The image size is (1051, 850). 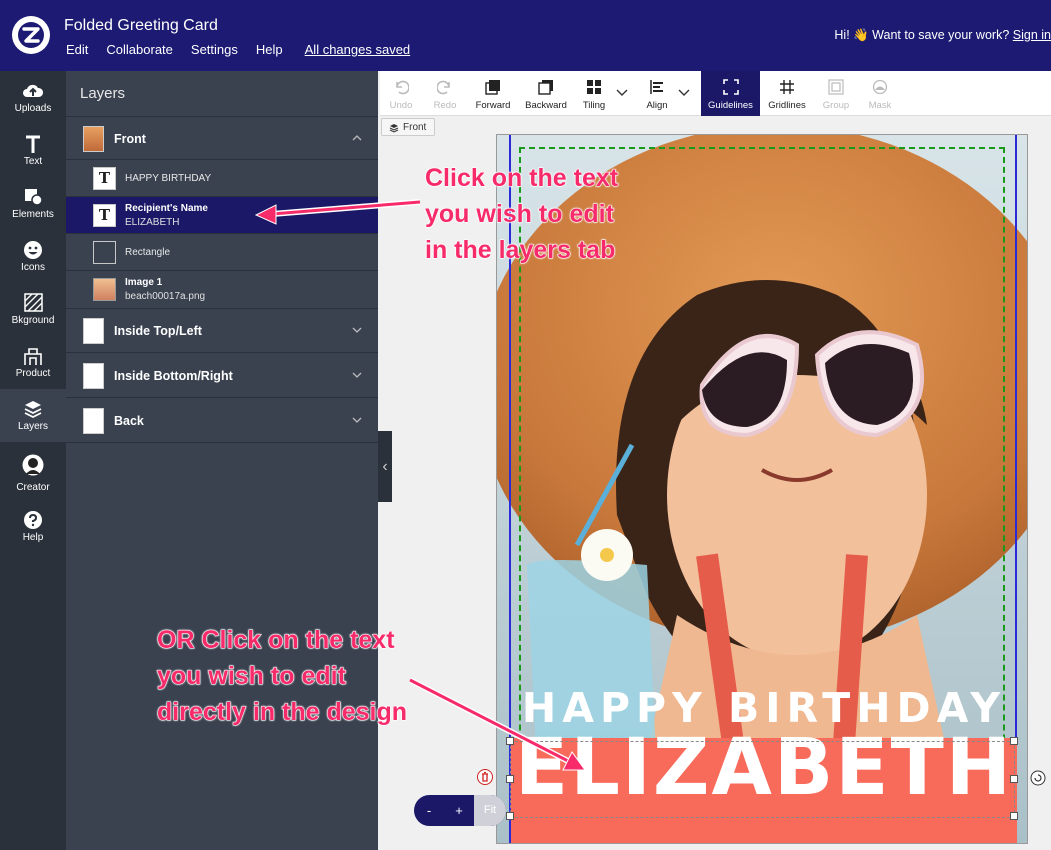 What do you see at coordinates (166, 208) in the screenshot?
I see `layer-label: Recipient's Name` at bounding box center [166, 208].